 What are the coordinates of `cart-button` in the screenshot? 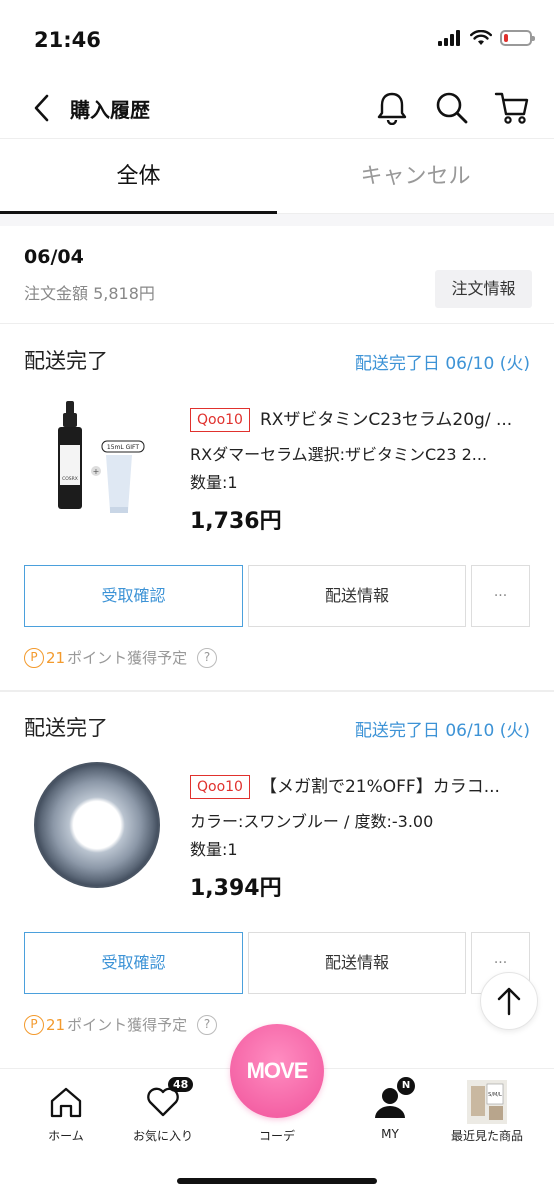 It's located at (512, 108).